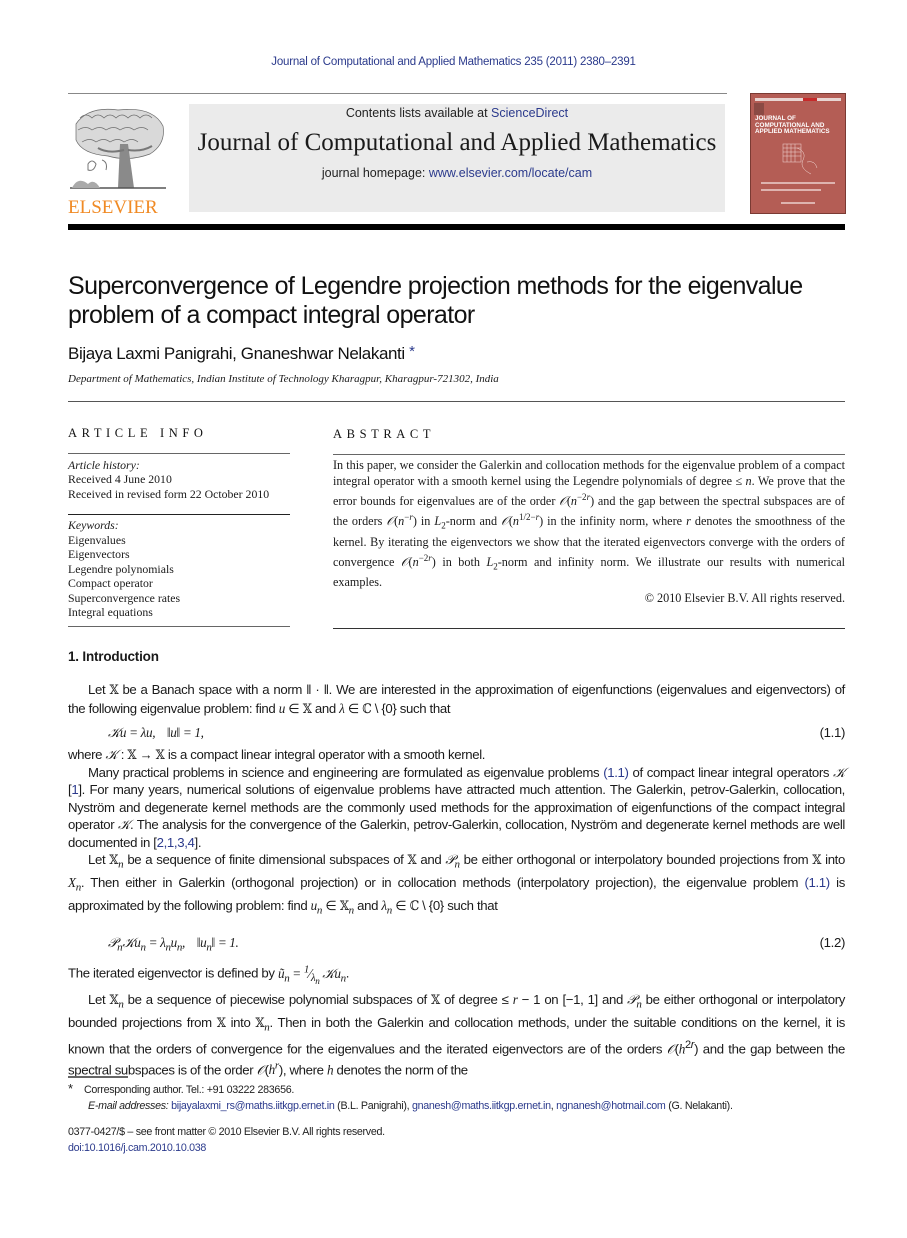 The image size is (907, 1238). Describe the element at coordinates (179, 626) in the screenshot. I see `keywords-rule` at that location.